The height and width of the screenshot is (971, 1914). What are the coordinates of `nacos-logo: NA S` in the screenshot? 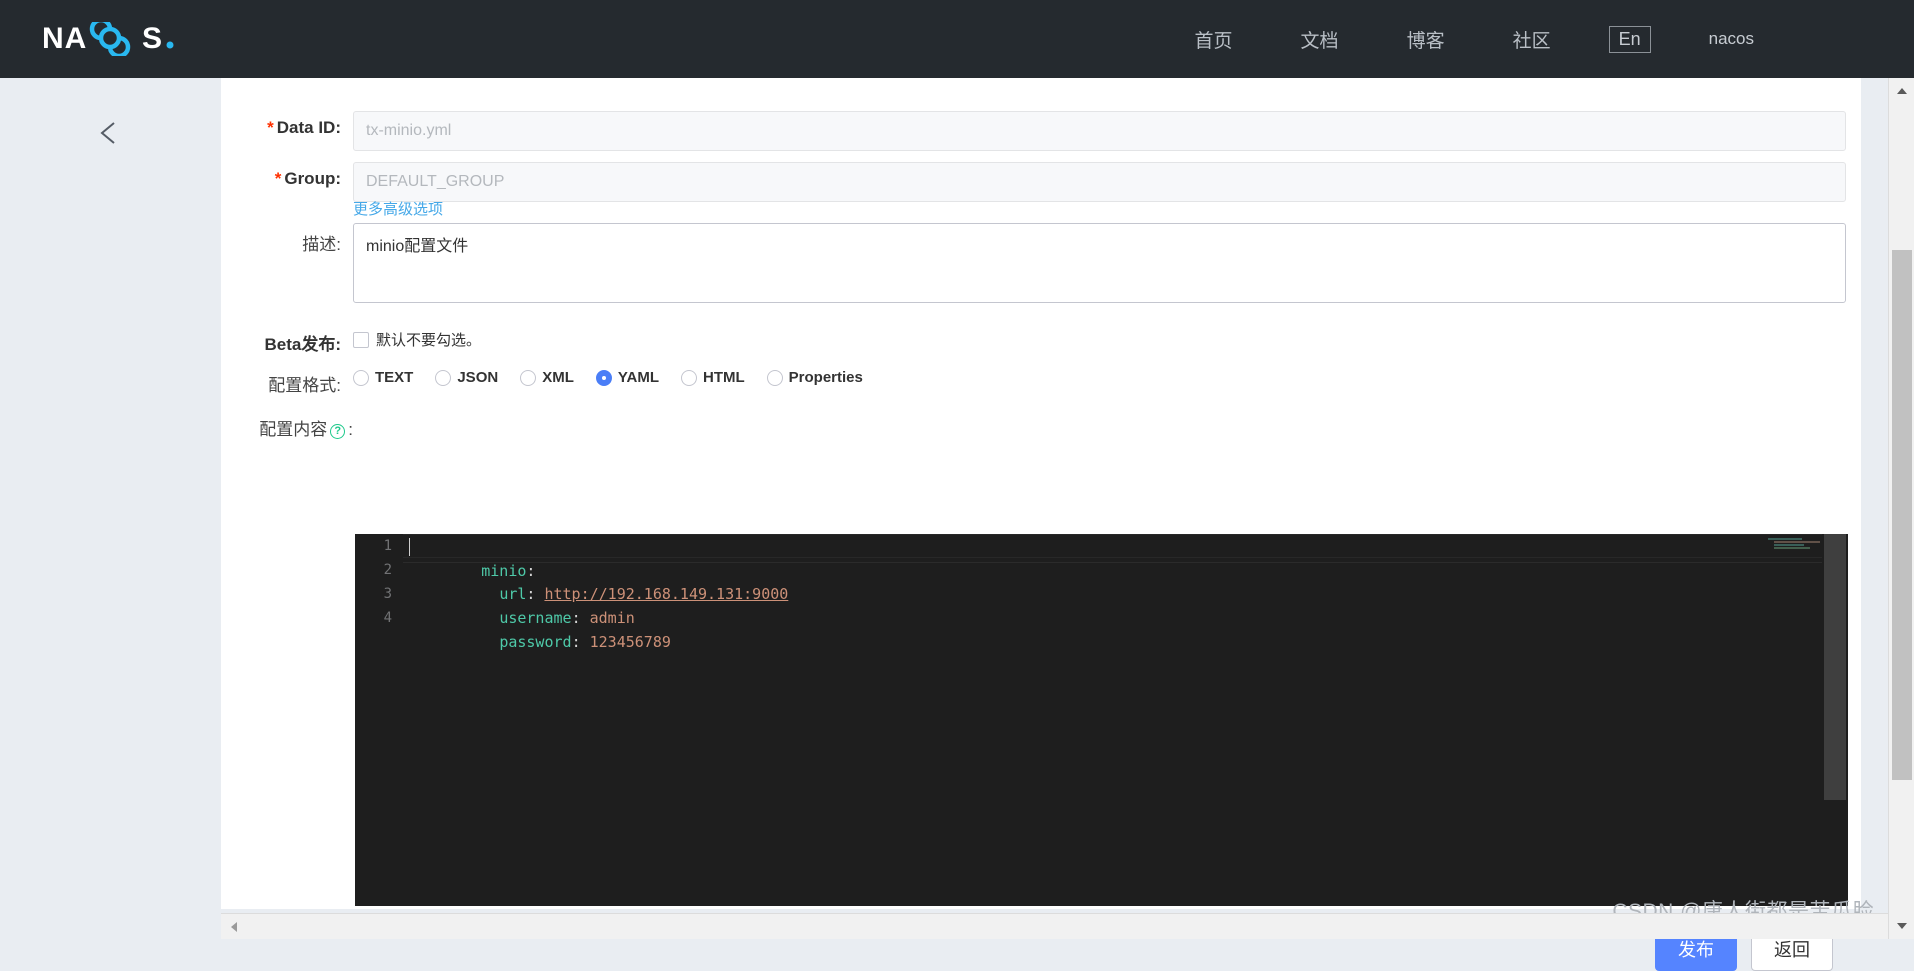 It's located at (128, 39).